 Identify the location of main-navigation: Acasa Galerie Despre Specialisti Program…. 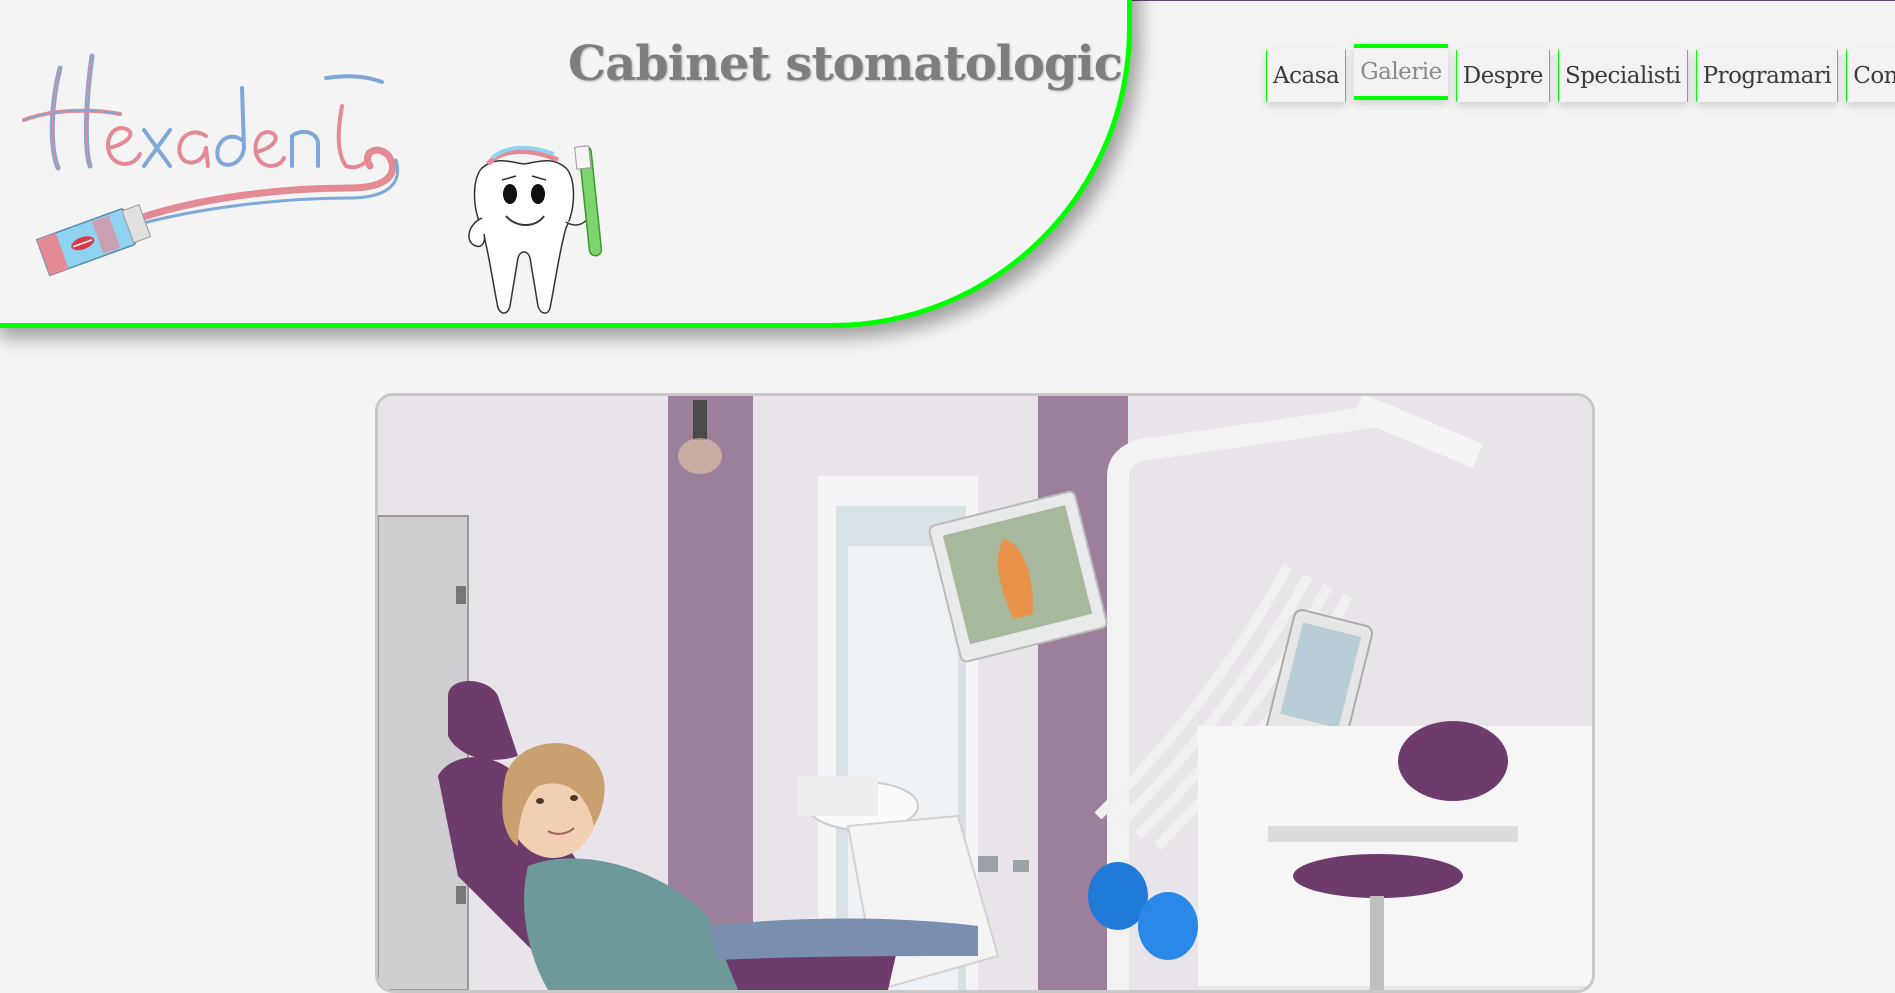
(1580, 73).